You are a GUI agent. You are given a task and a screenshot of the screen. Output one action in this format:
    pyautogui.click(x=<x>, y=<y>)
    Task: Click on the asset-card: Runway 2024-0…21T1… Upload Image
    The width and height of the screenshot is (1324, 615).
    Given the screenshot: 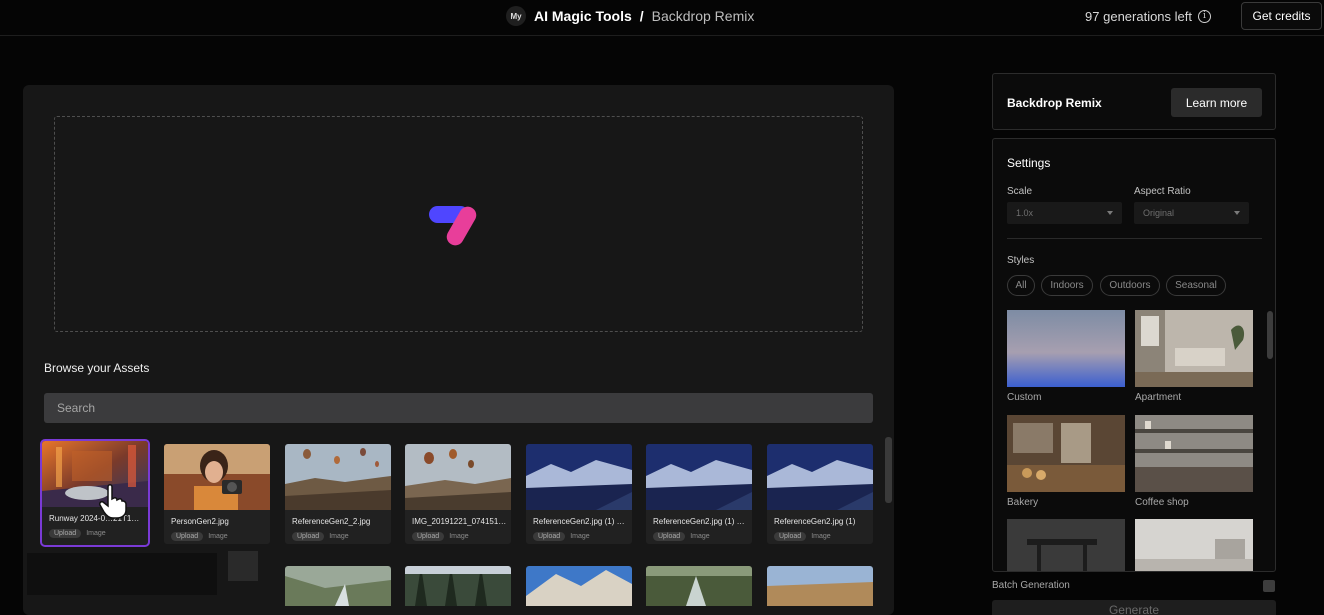 What is the action you would take?
    pyautogui.click(x=95, y=493)
    